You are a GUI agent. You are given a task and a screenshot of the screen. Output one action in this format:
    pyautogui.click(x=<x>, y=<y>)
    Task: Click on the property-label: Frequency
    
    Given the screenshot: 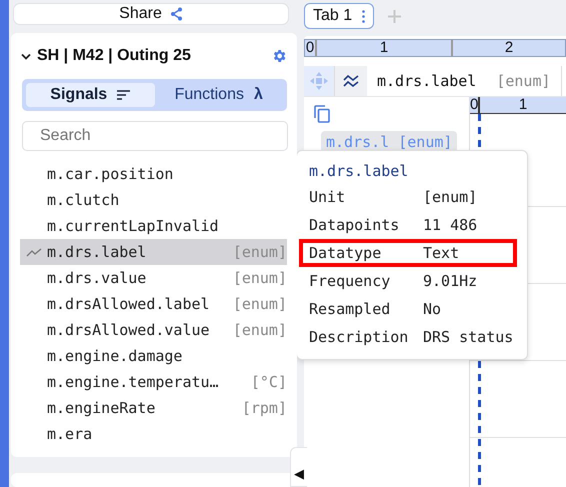 What is the action you would take?
    pyautogui.click(x=350, y=281)
    